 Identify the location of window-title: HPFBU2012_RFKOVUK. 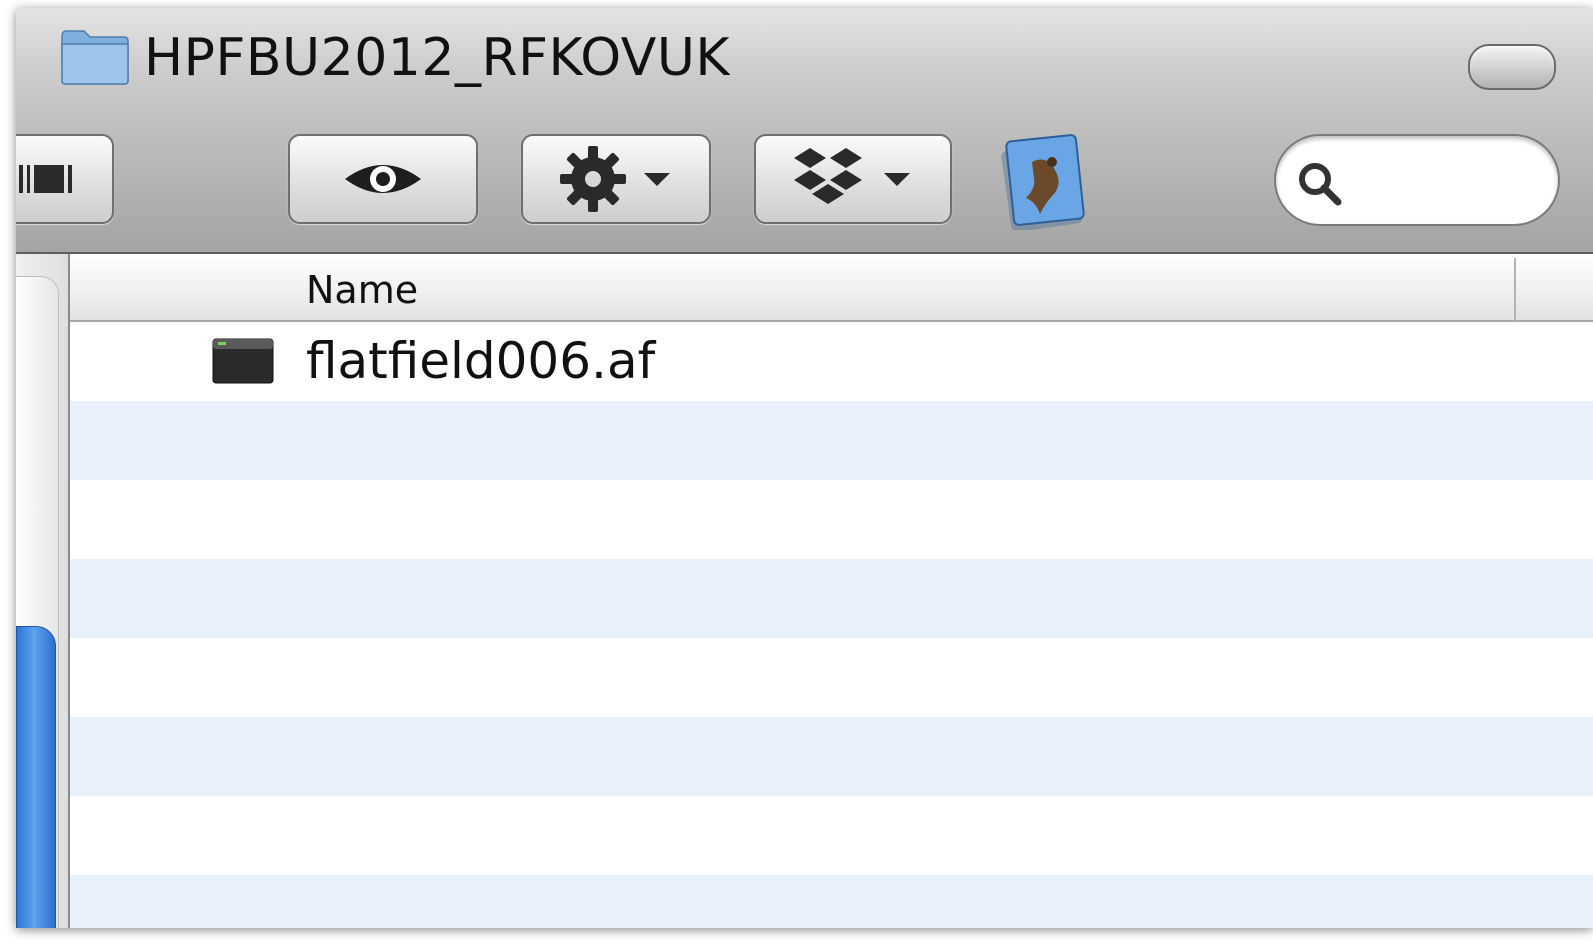
(437, 58).